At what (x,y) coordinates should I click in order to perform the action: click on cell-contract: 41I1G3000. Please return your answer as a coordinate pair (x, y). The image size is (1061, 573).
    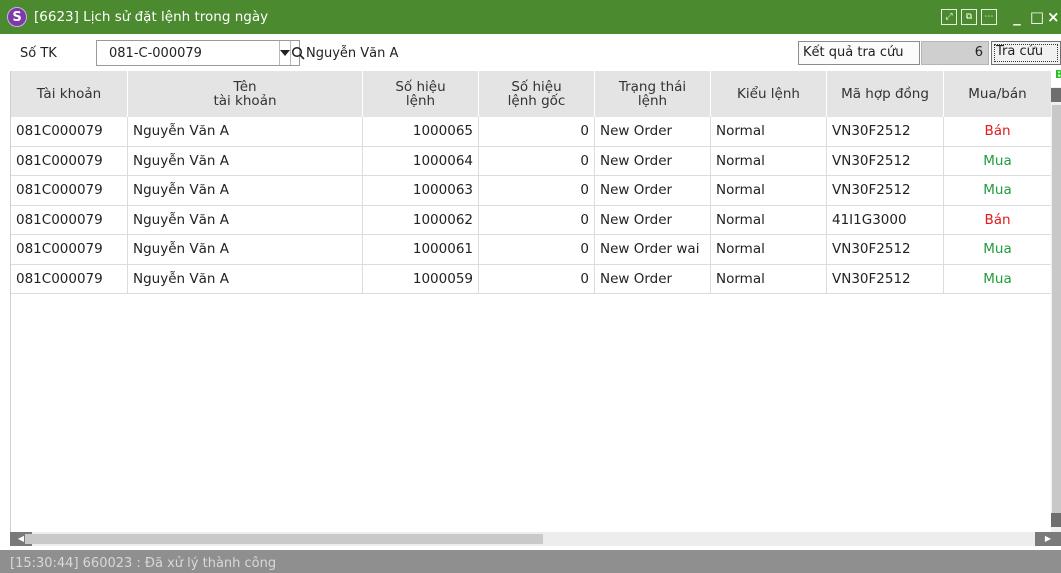
    Looking at the image, I should click on (885, 219).